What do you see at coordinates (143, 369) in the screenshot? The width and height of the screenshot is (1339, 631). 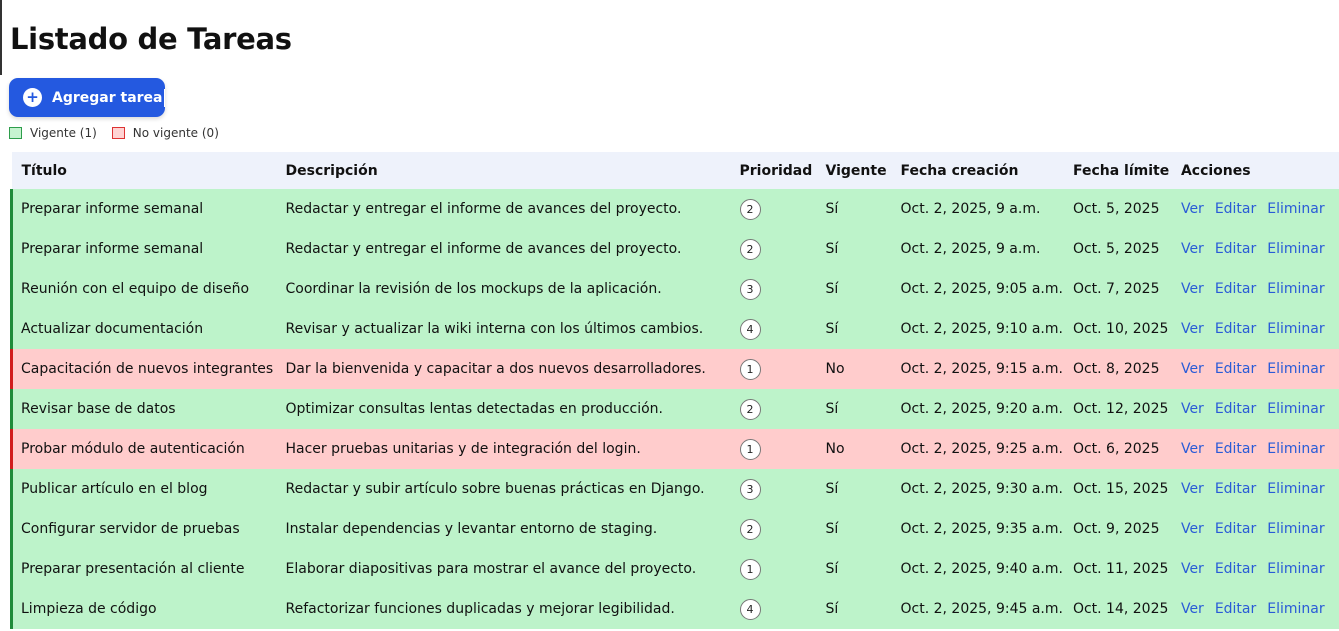 I see `cell-titulo: Capacitación de nuevos integrantes` at bounding box center [143, 369].